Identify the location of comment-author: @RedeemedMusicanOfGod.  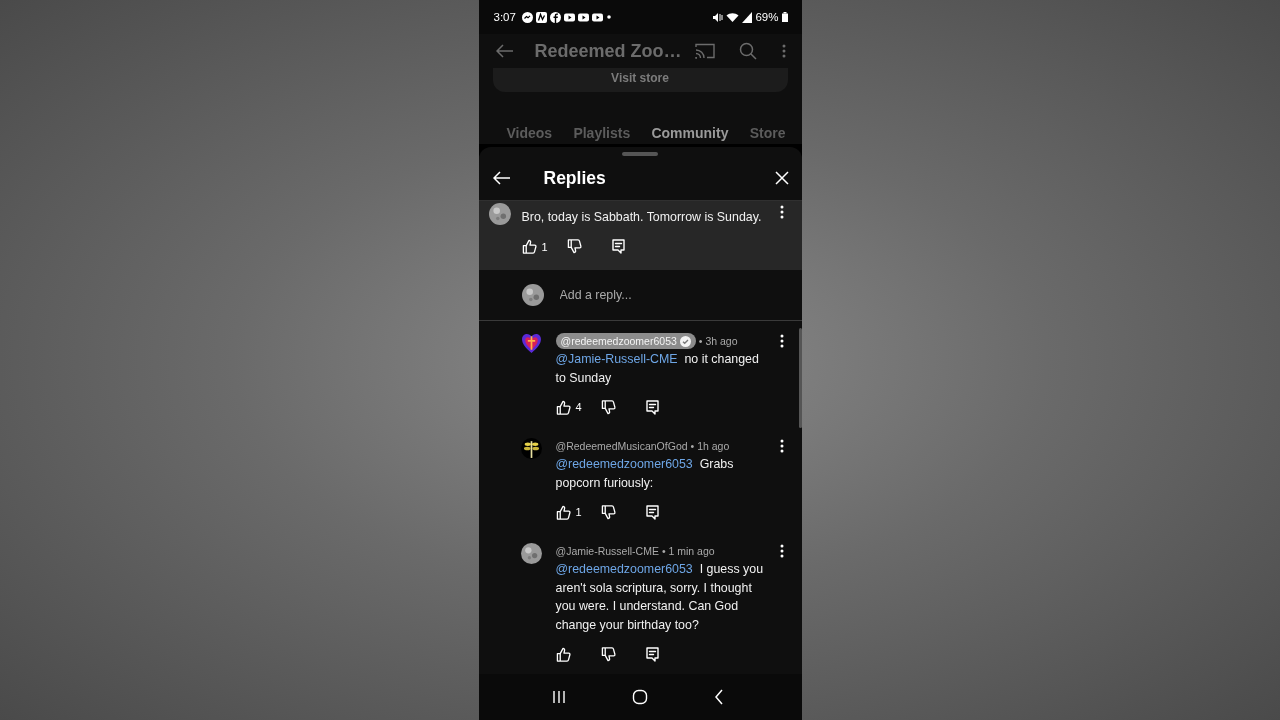
(621, 446).